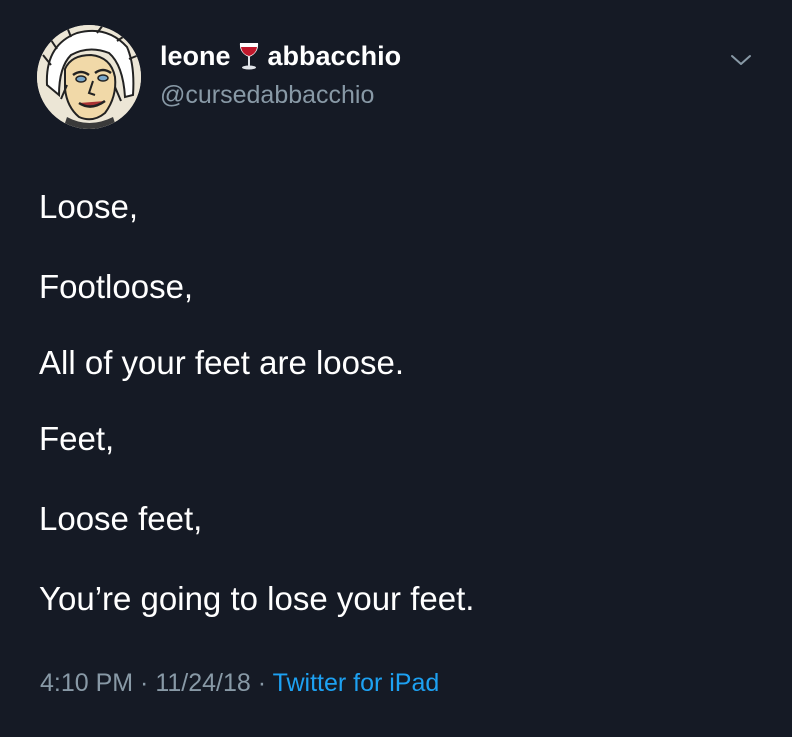 This screenshot has width=792, height=737. I want to click on tweet-date: 11/24/18, so click(202, 683).